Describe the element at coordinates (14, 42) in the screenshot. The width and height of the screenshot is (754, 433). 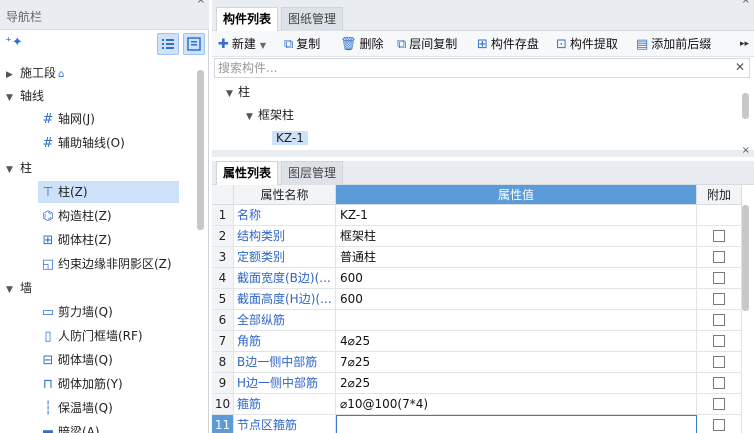
I see `add-icon: ⁺✦` at that location.